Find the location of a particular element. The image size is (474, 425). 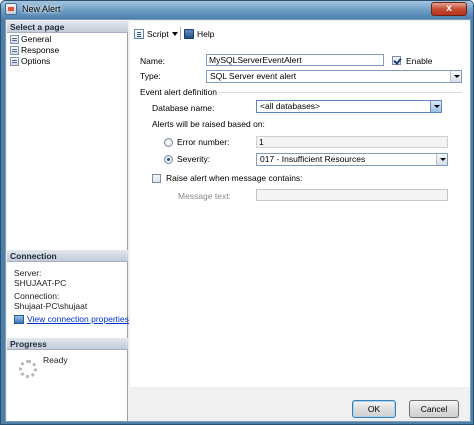

connection-properties-icon is located at coordinates (19, 319).